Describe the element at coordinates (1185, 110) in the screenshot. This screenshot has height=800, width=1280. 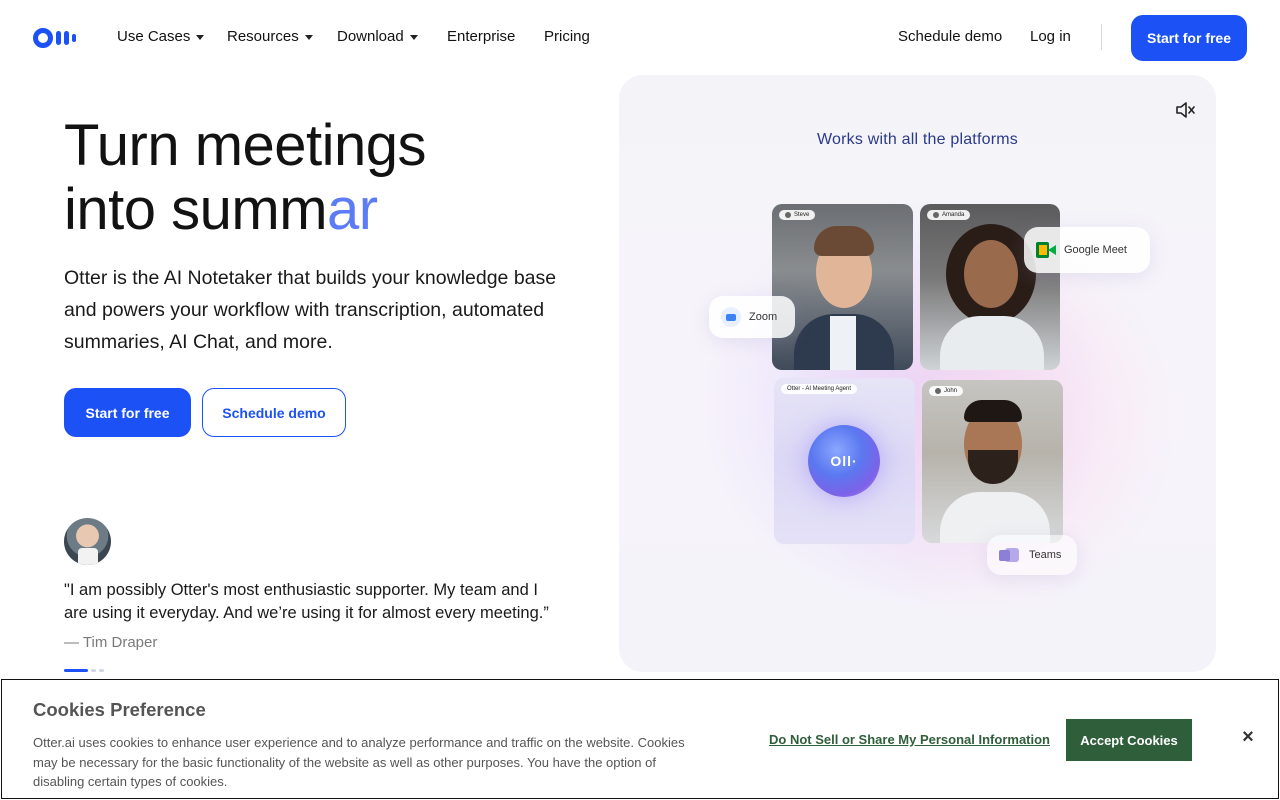
I see `mute-icon` at that location.